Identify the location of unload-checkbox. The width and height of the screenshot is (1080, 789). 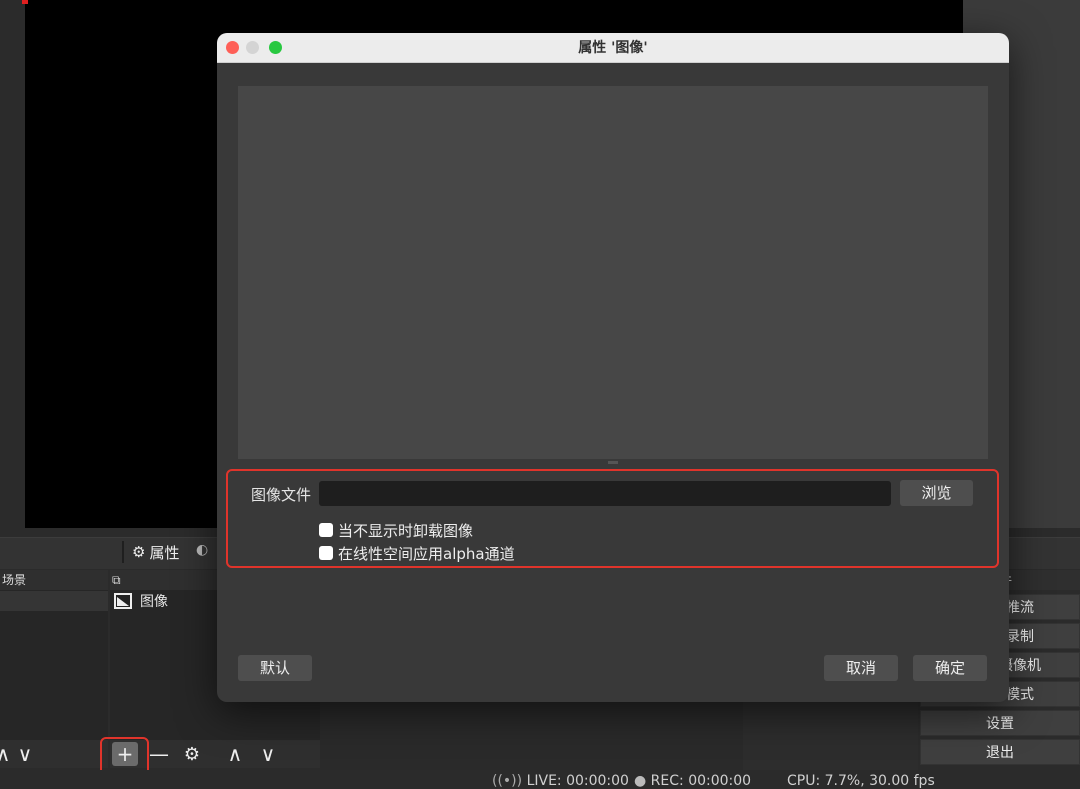
(326, 530).